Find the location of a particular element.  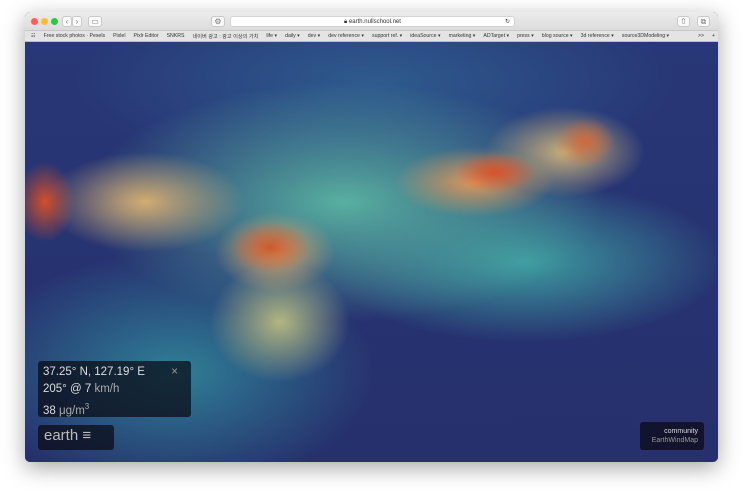

back-button: ‹ is located at coordinates (67, 21).